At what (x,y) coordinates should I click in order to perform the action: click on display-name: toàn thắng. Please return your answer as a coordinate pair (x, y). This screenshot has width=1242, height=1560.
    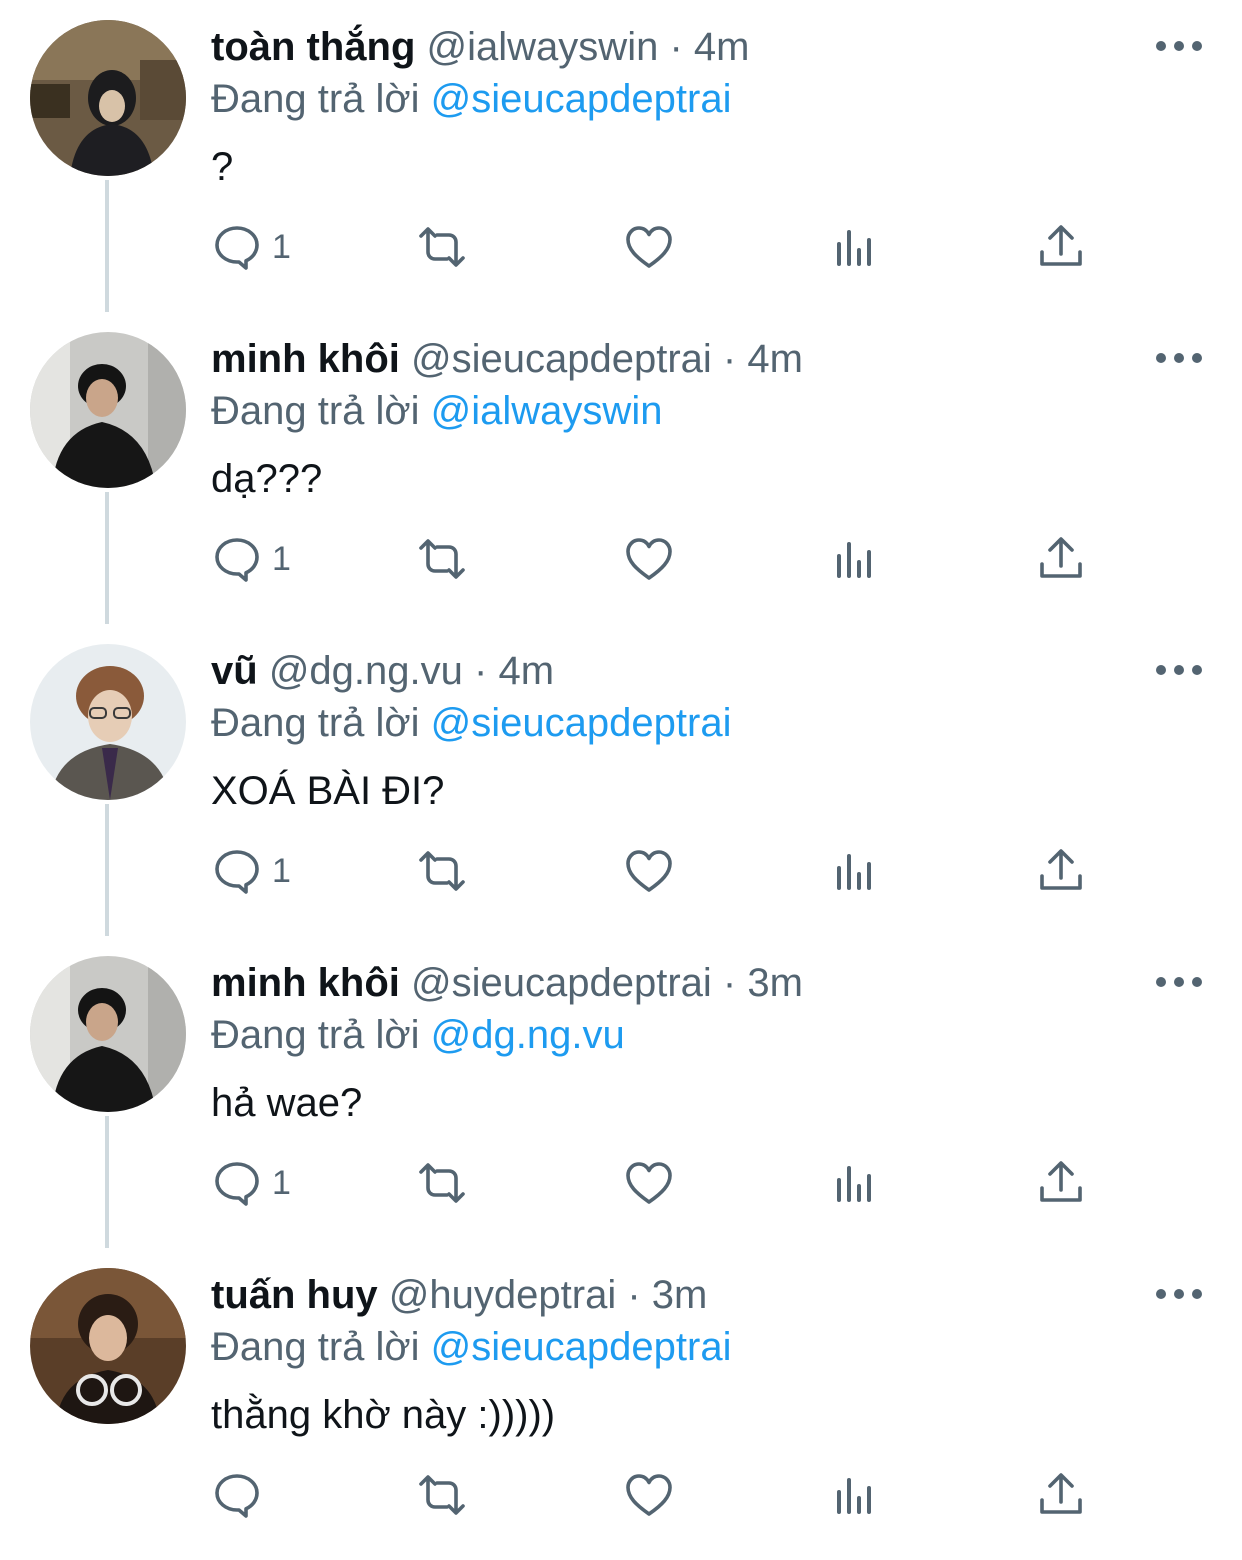
    Looking at the image, I should click on (313, 47).